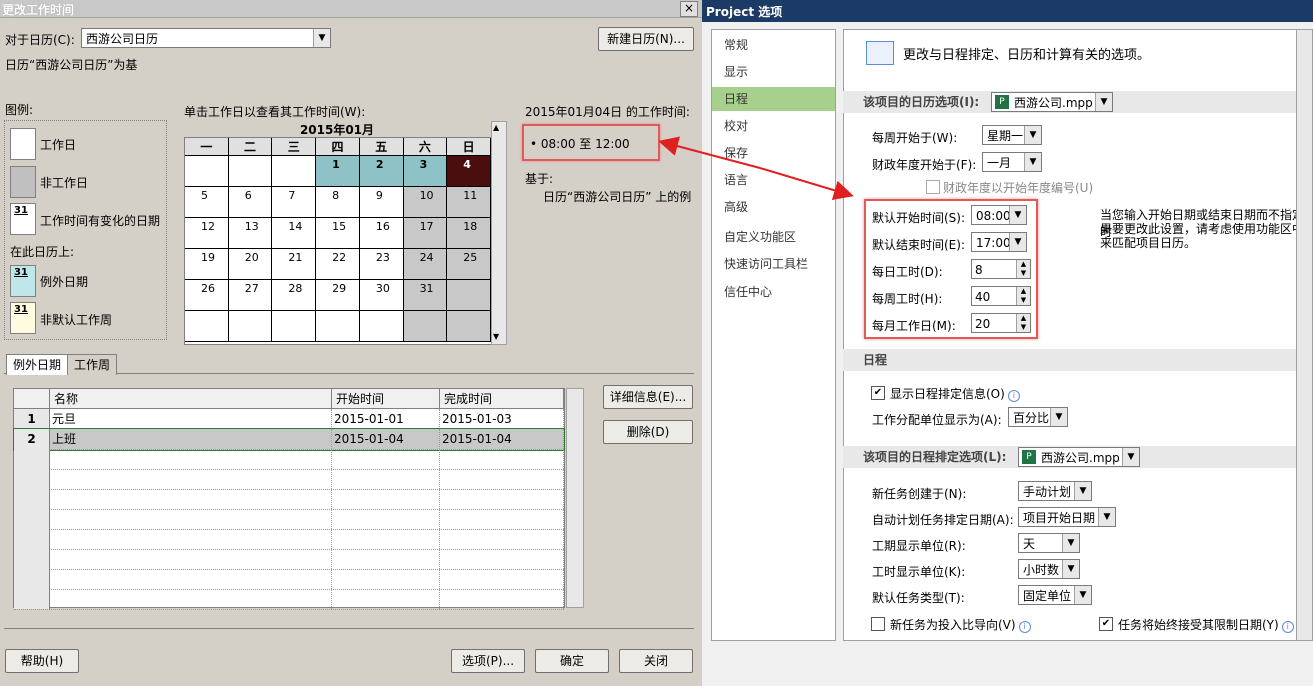 This screenshot has width=1313, height=686. Describe the element at coordinates (756, 168) in the screenshot. I see `annotation-arrows` at that location.